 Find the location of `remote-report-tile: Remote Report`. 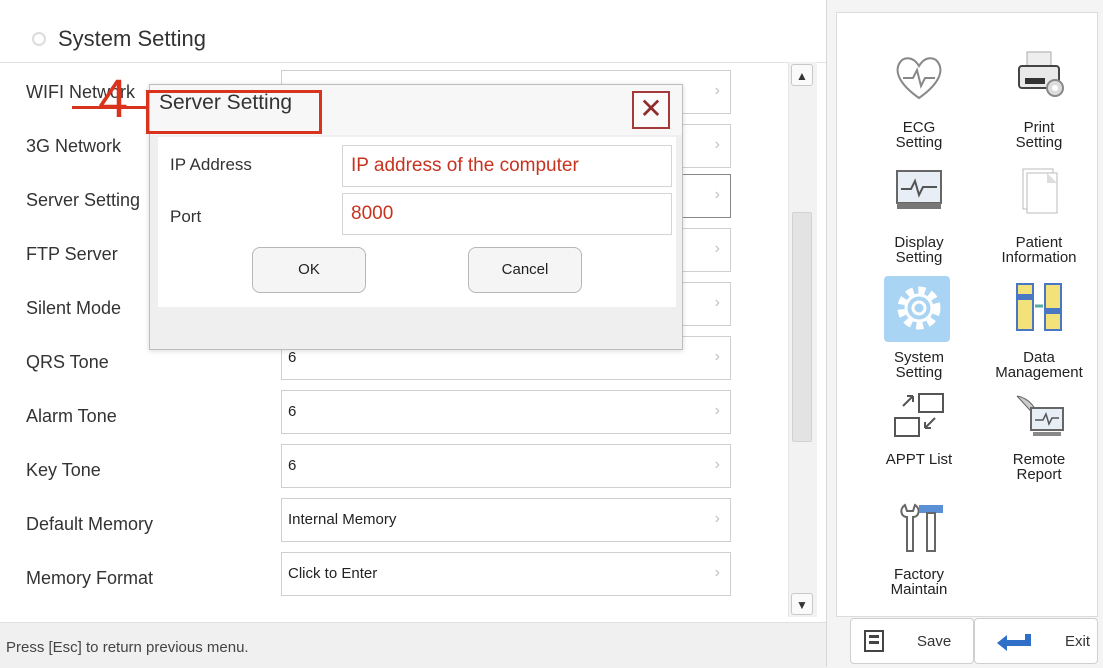

remote-report-tile: Remote Report is located at coordinates (1039, 443).